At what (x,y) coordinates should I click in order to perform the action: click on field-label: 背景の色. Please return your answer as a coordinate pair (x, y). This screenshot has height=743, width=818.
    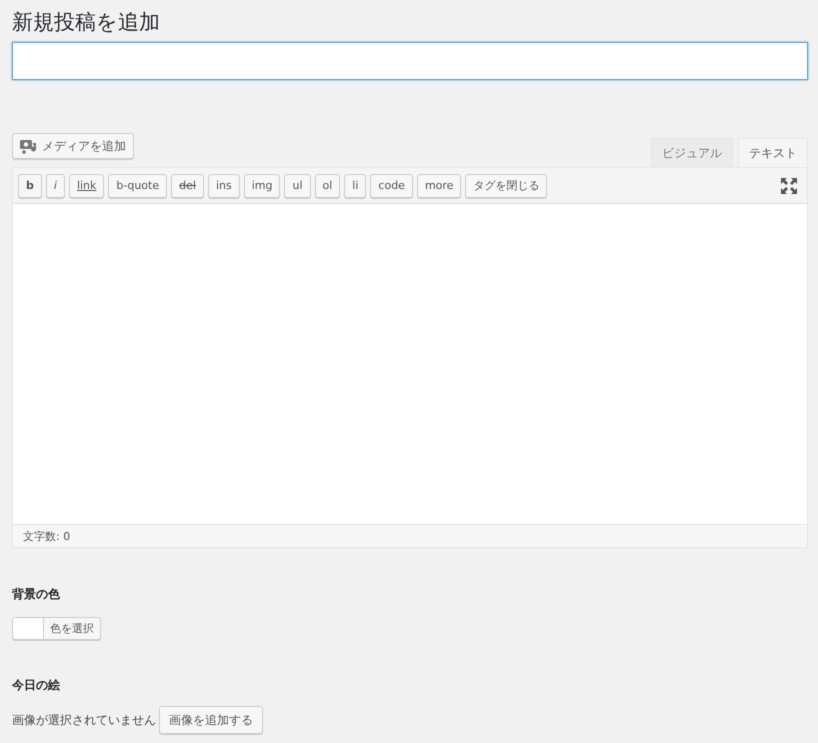
    Looking at the image, I should click on (36, 594).